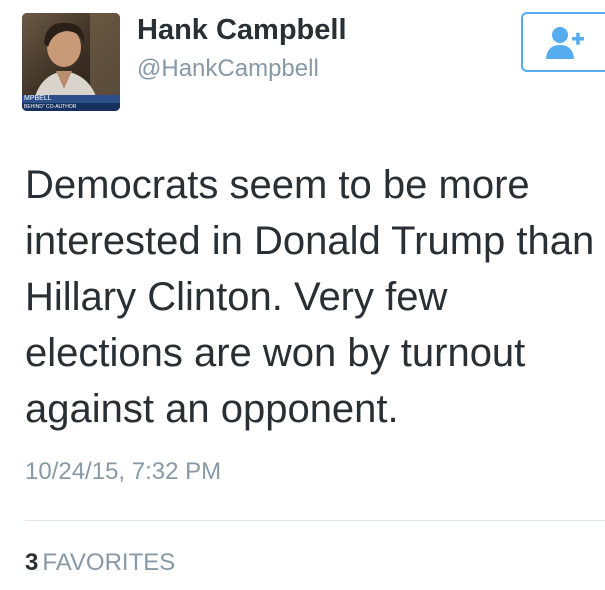 The image size is (605, 590). I want to click on avatar-caption-sub: BEHIND" CO-AUTHOR, so click(71, 107).